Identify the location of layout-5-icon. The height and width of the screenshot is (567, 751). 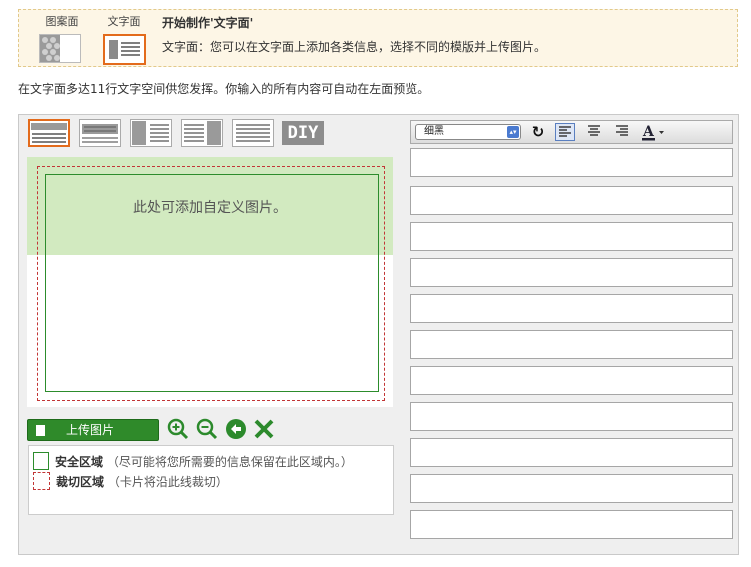
(253, 133).